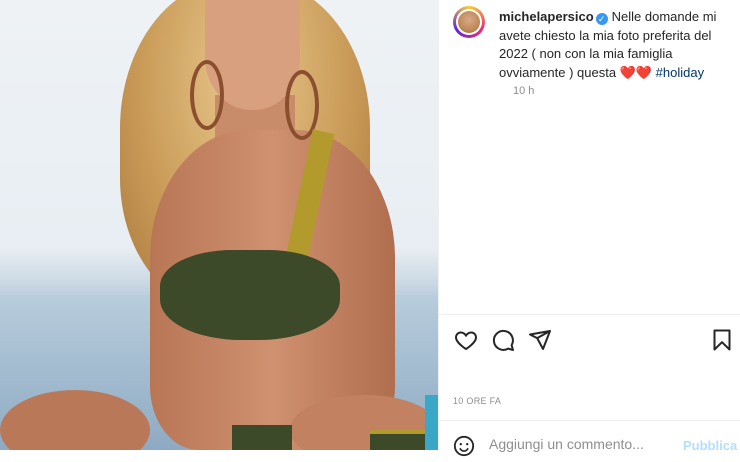  What do you see at coordinates (469, 22) in the screenshot?
I see `avatar` at bounding box center [469, 22].